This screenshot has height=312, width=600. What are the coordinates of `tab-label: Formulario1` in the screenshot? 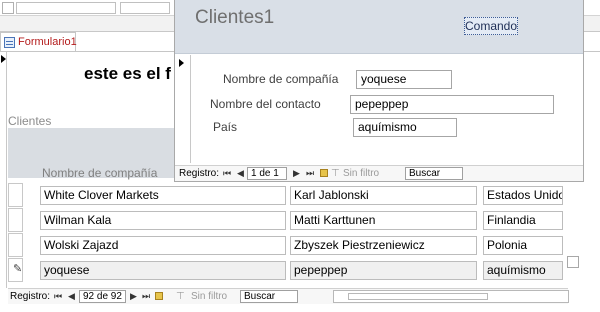 It's located at (47, 42).